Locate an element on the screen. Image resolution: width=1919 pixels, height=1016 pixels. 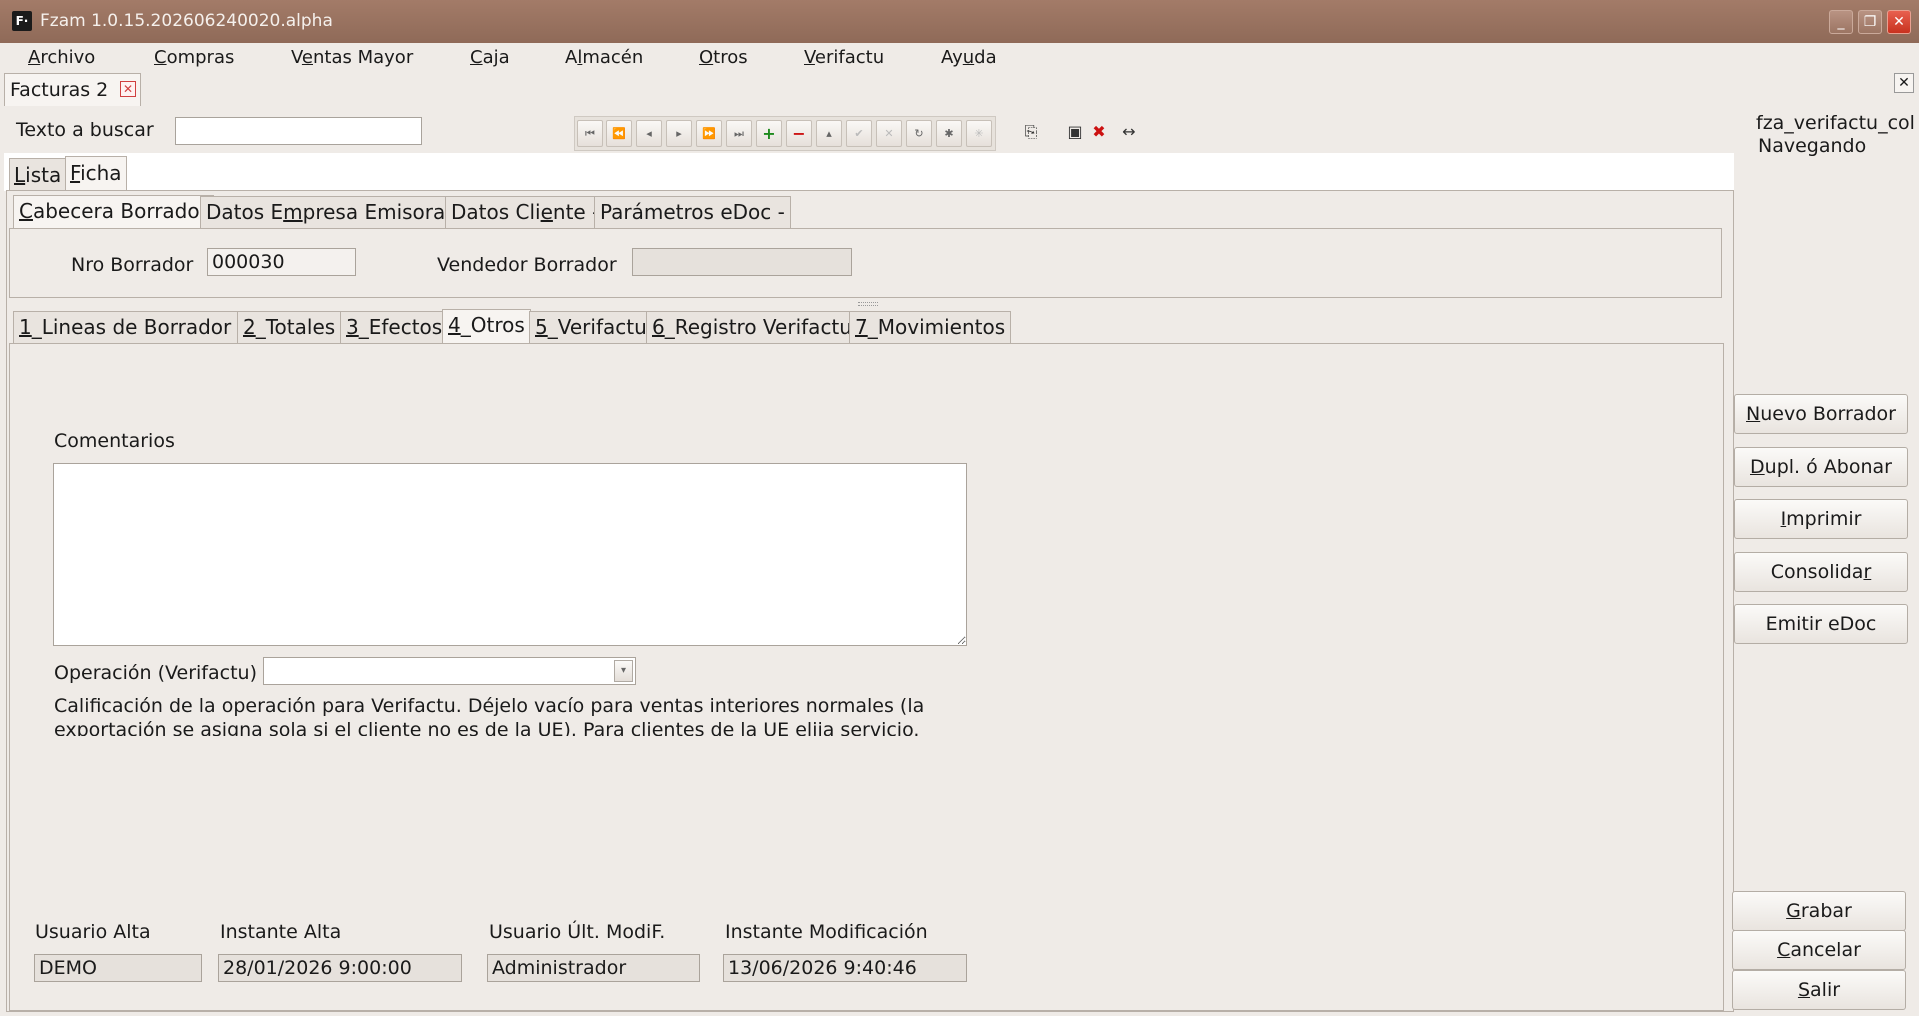
save-layout-icon: ▣ is located at coordinates (1075, 132).